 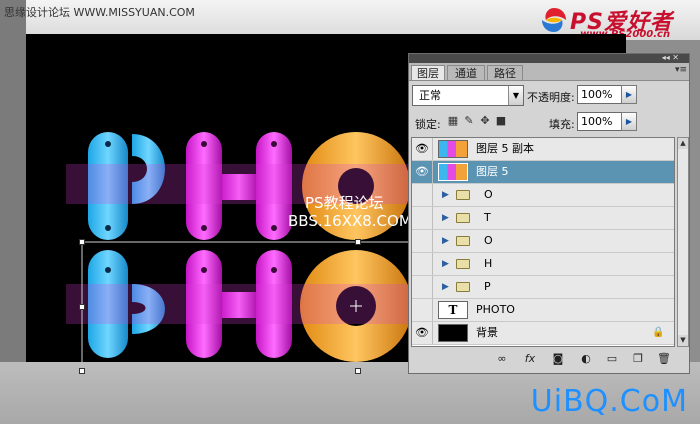 I want to click on fx-icon: fx, so click(x=530, y=359).